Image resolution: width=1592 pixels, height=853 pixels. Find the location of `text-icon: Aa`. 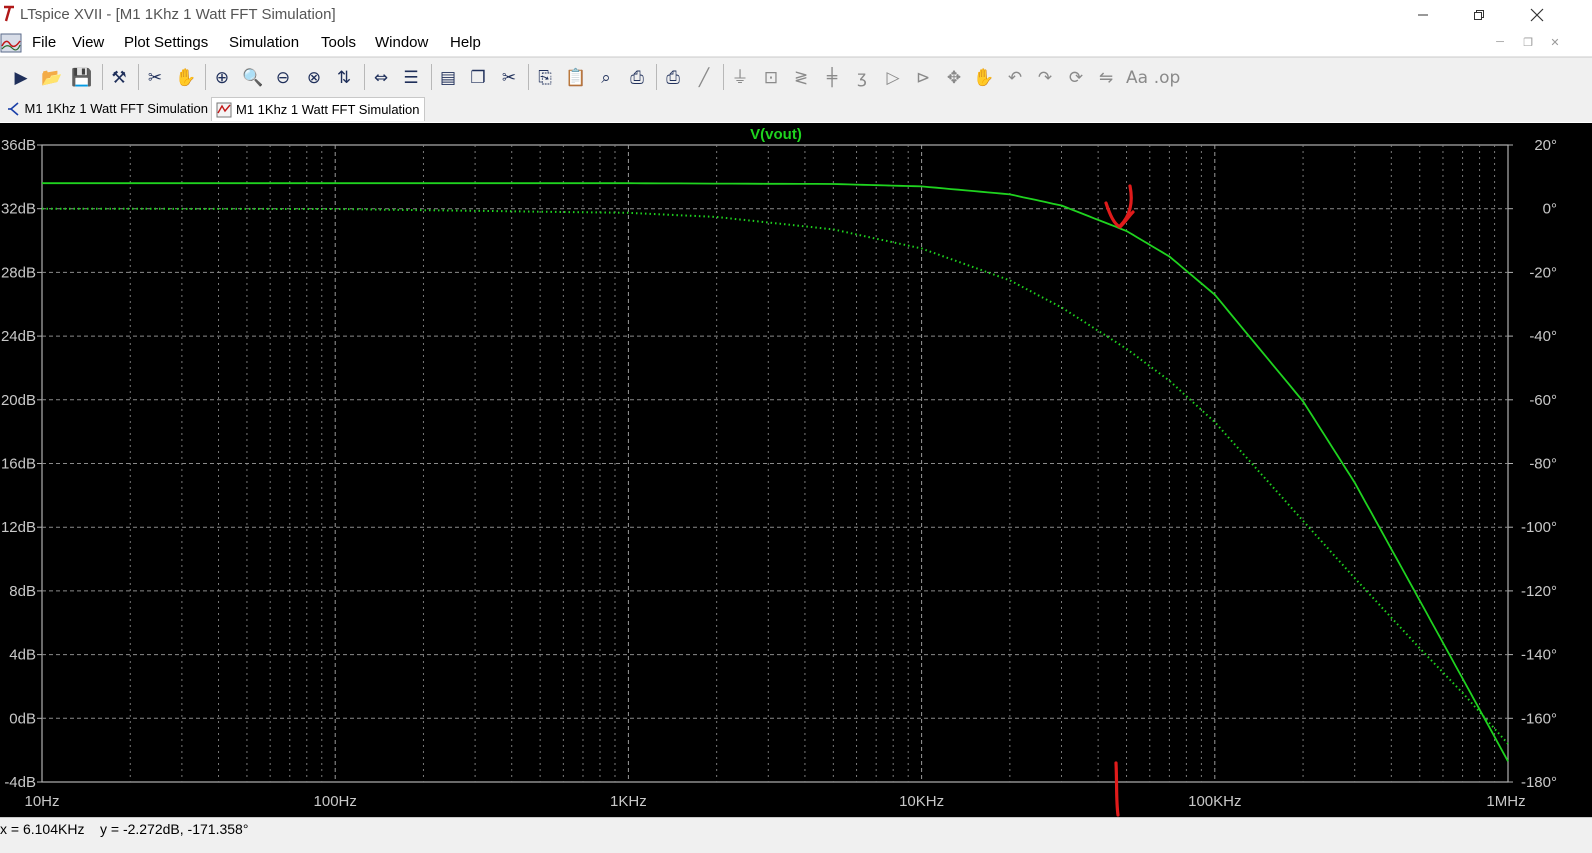

text-icon: Aa is located at coordinates (1136, 78).